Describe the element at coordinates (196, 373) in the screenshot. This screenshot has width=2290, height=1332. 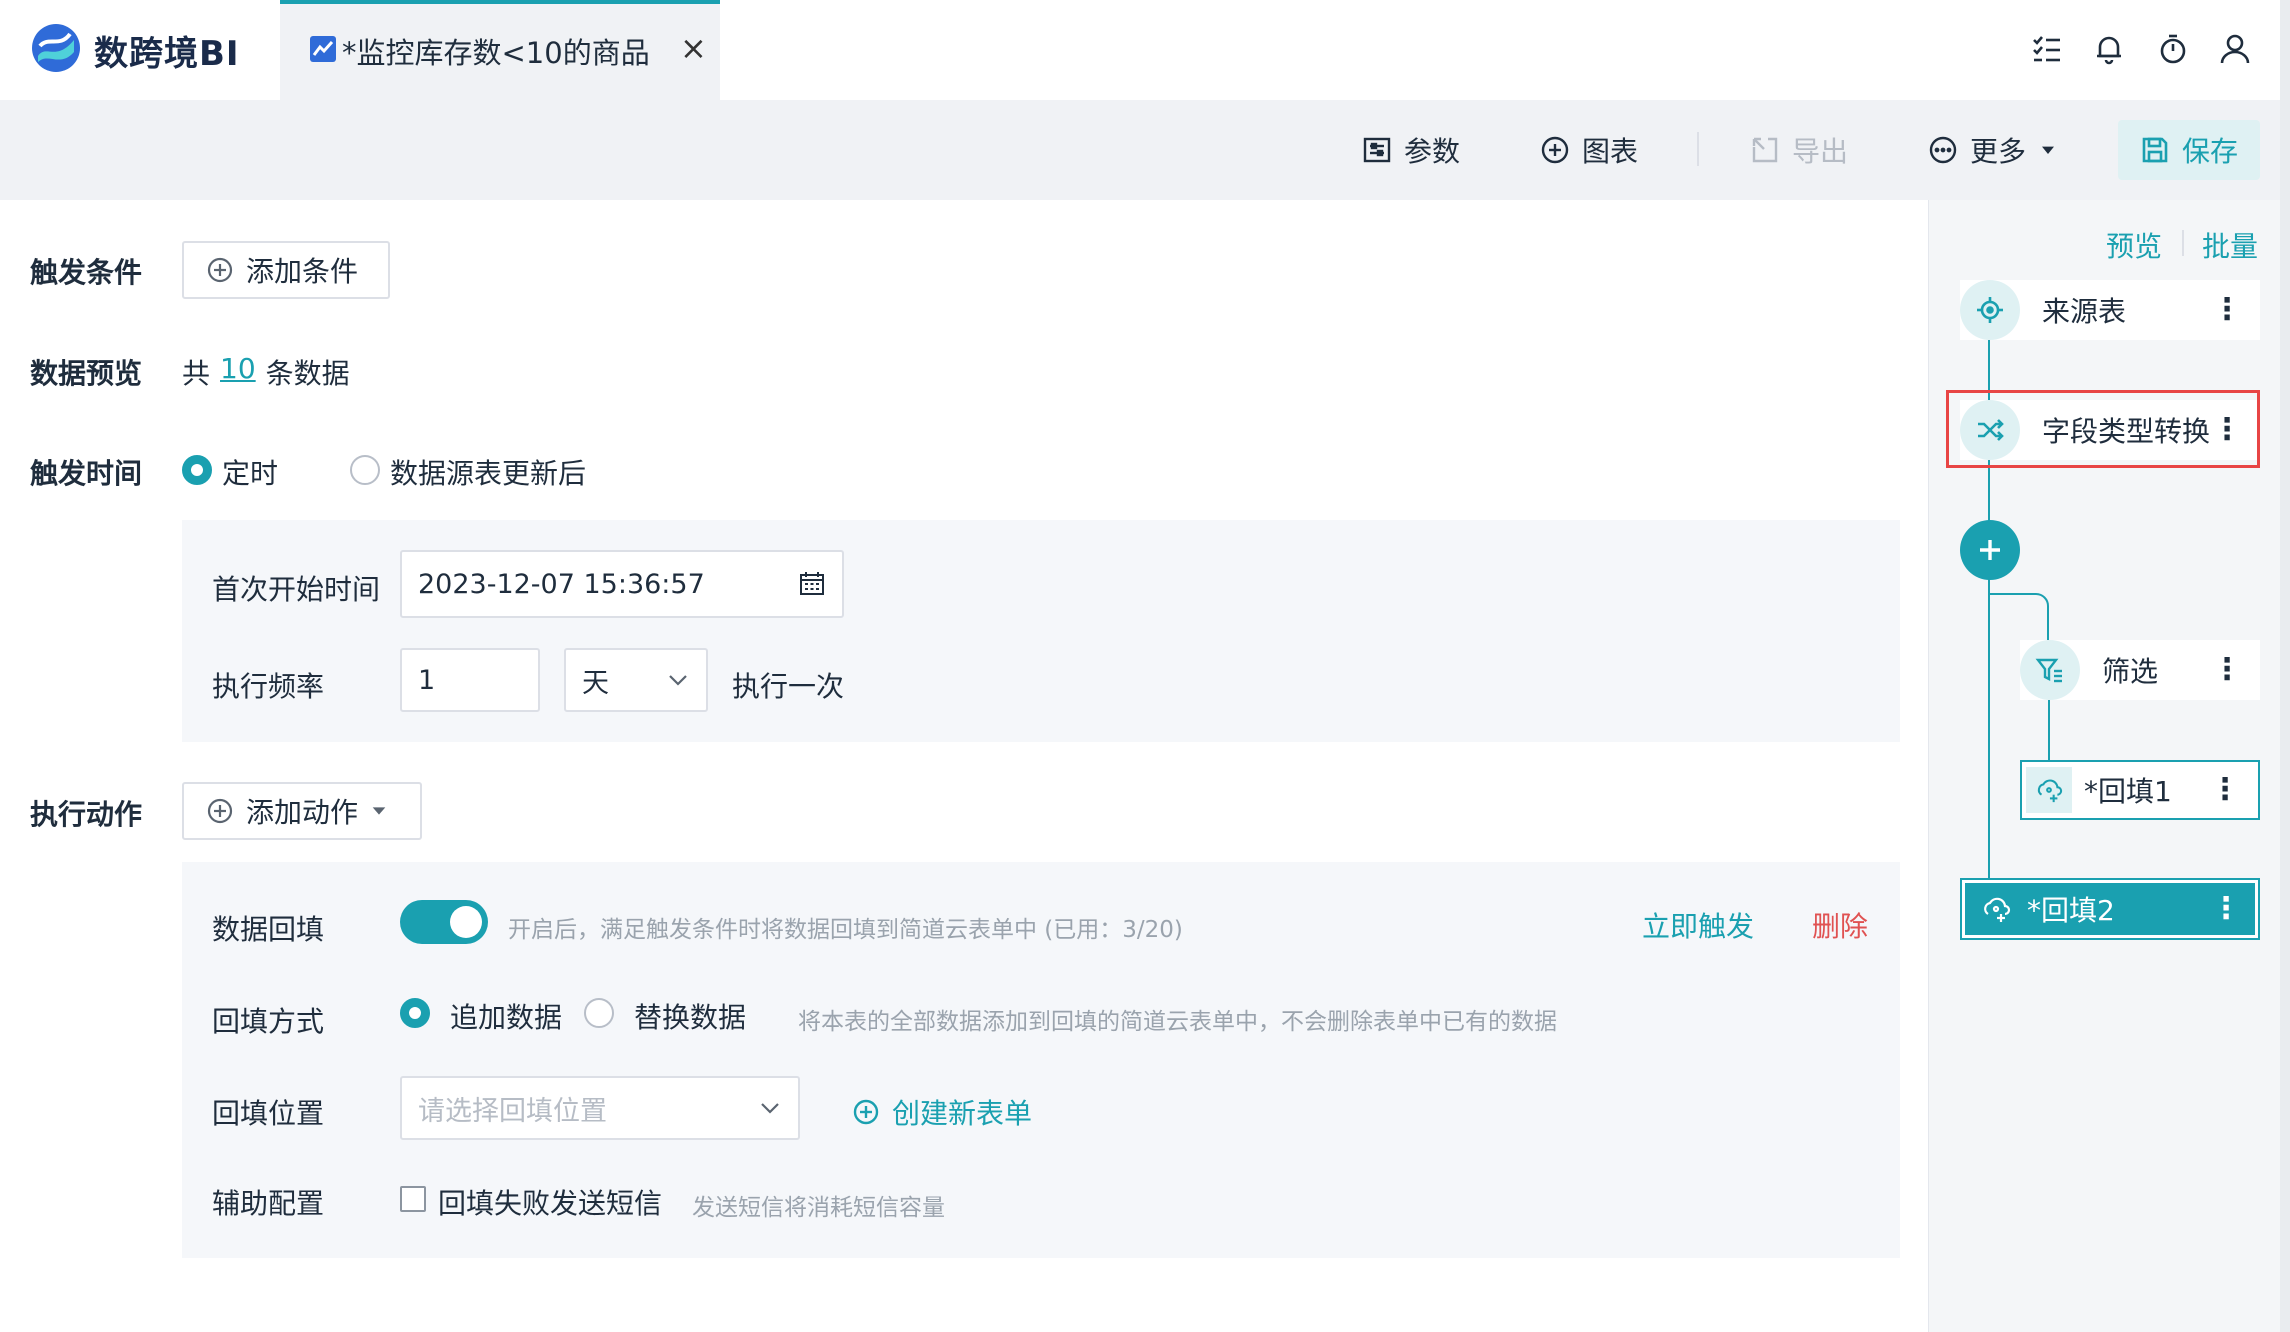
I see `preview-prefix: 共` at that location.